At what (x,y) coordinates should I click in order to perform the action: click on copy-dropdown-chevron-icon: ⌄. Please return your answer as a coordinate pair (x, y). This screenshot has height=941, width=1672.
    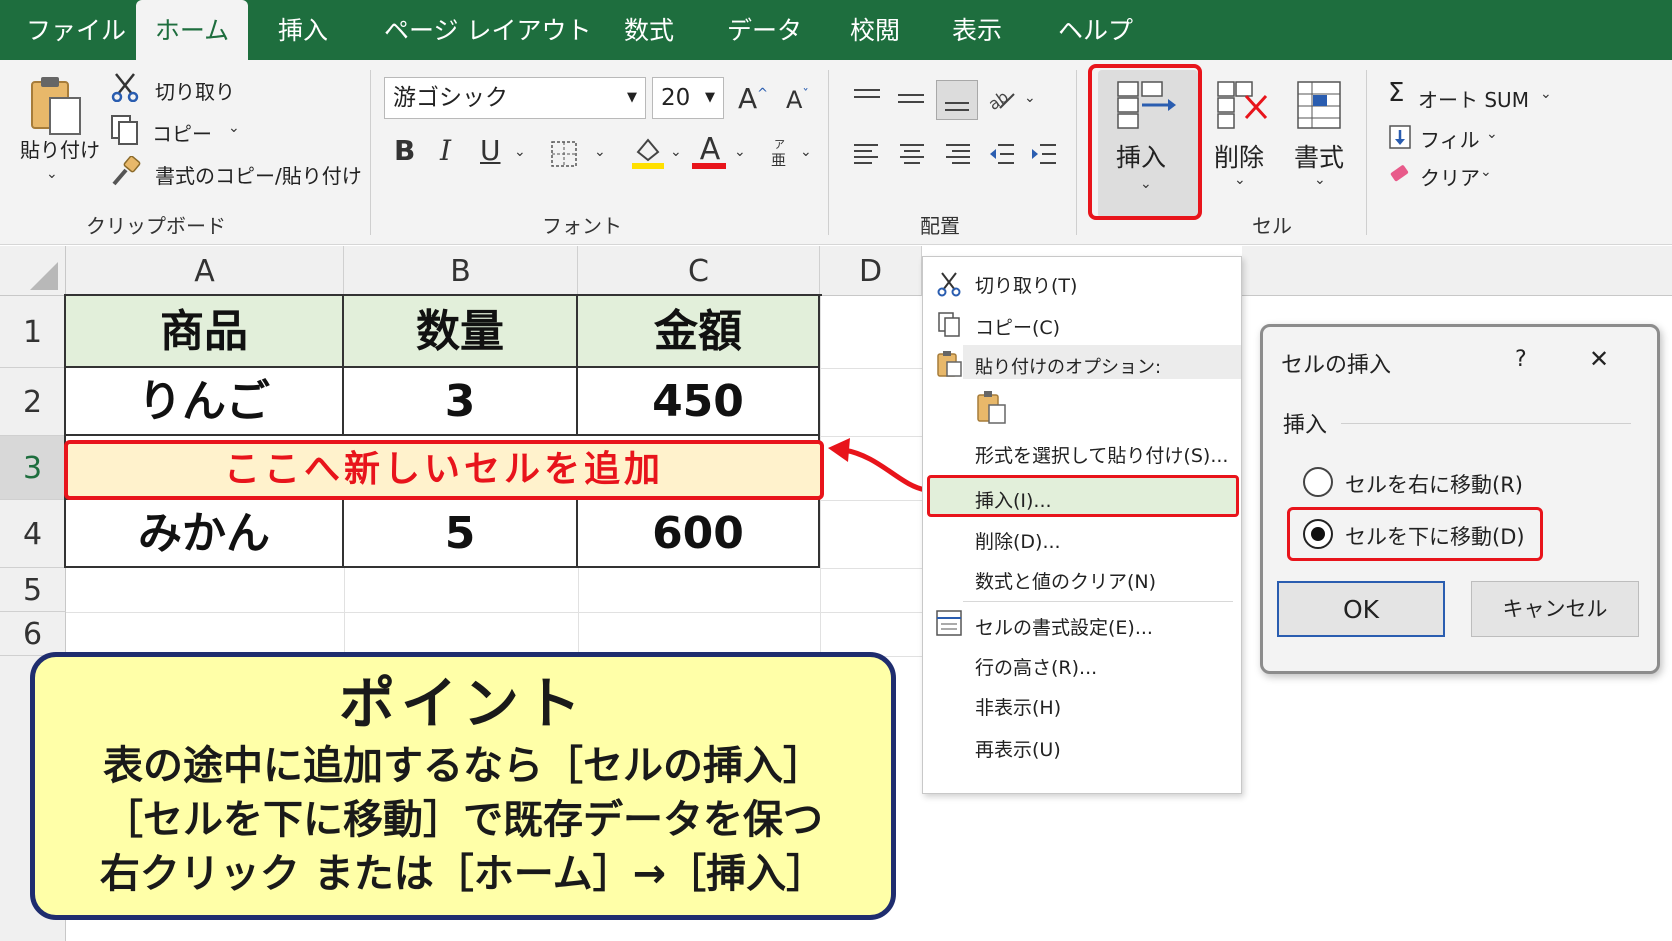
    Looking at the image, I should click on (234, 128).